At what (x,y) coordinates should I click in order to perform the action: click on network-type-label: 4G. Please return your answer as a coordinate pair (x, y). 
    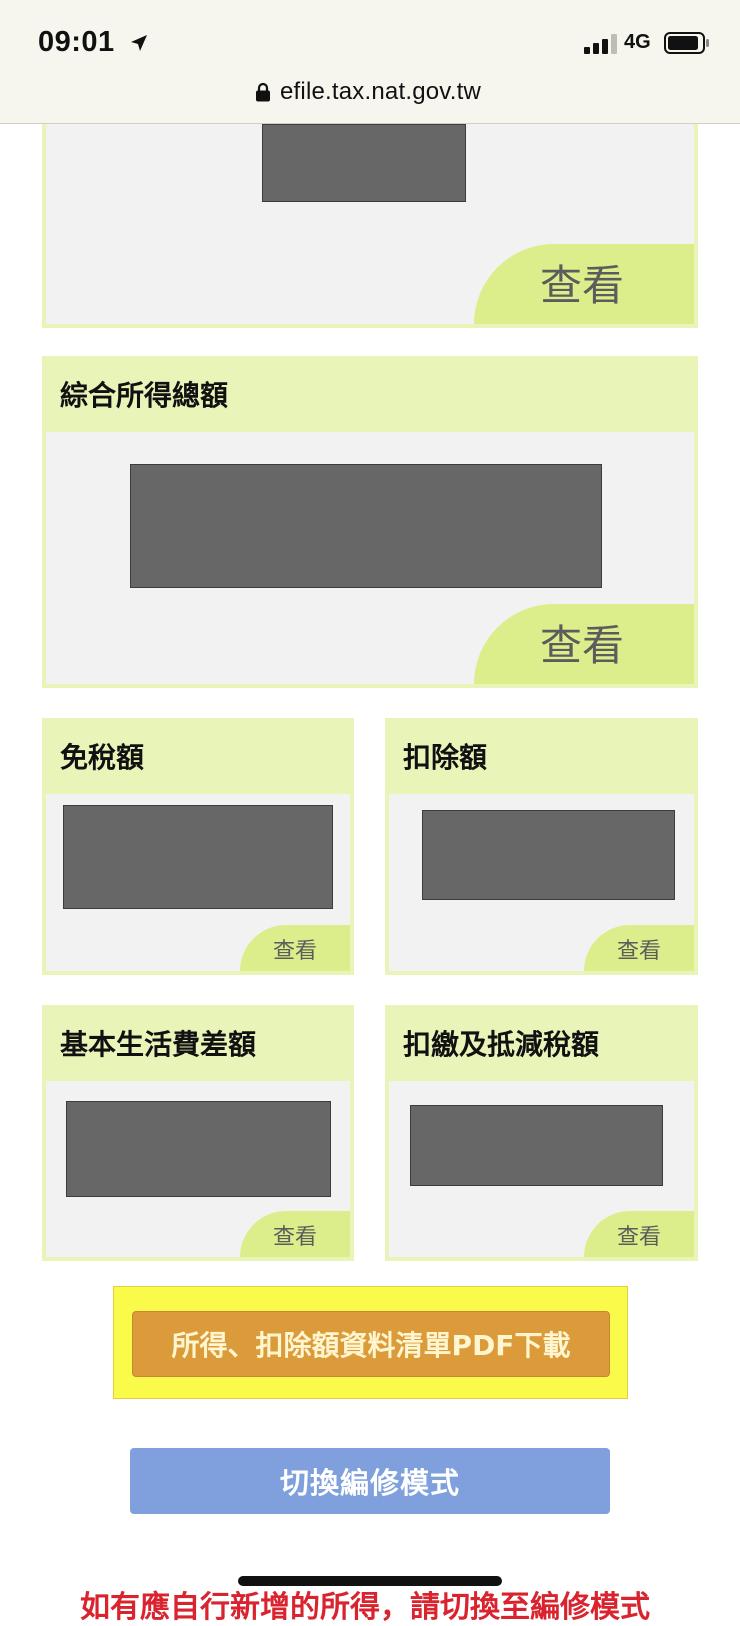
    Looking at the image, I should click on (637, 42).